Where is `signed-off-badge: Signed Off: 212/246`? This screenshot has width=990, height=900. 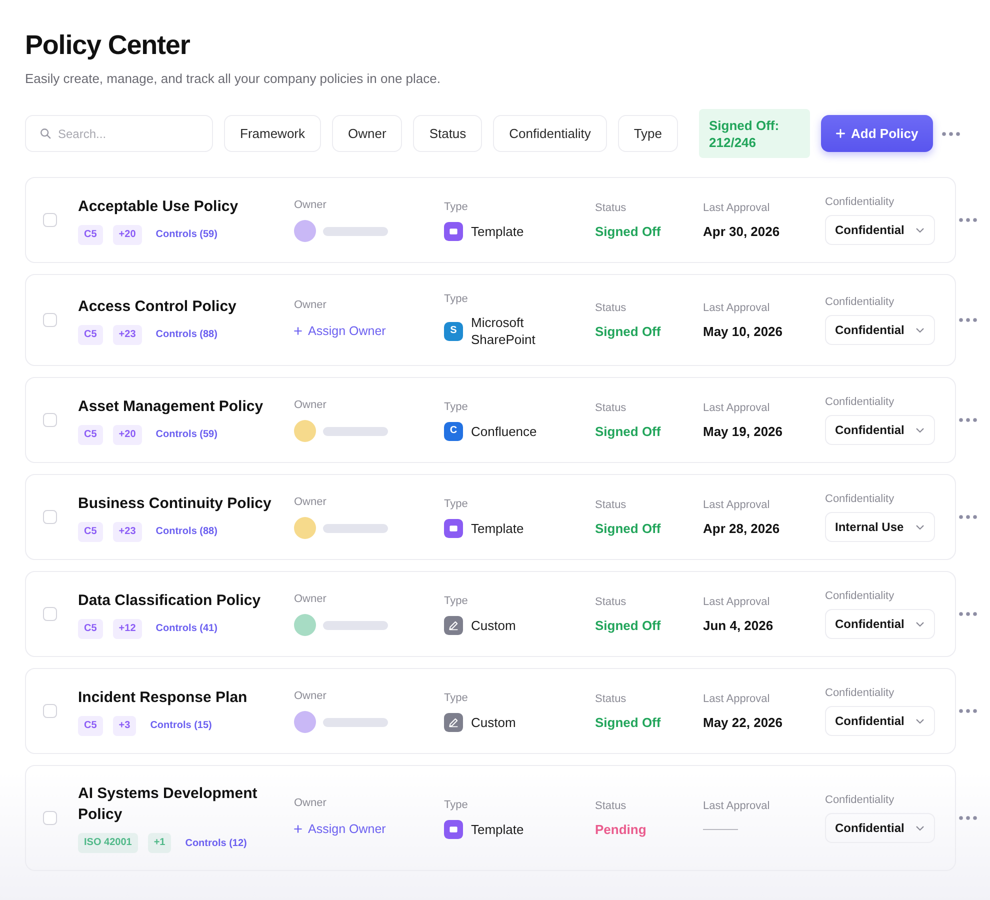 signed-off-badge: Signed Off: 212/246 is located at coordinates (754, 133).